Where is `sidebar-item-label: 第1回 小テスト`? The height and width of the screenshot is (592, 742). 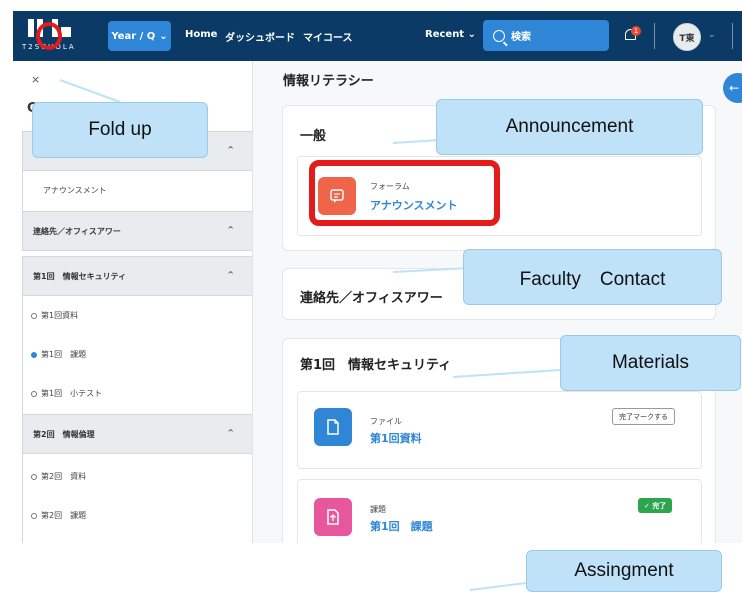 sidebar-item-label: 第1回 小テスト is located at coordinates (72, 393).